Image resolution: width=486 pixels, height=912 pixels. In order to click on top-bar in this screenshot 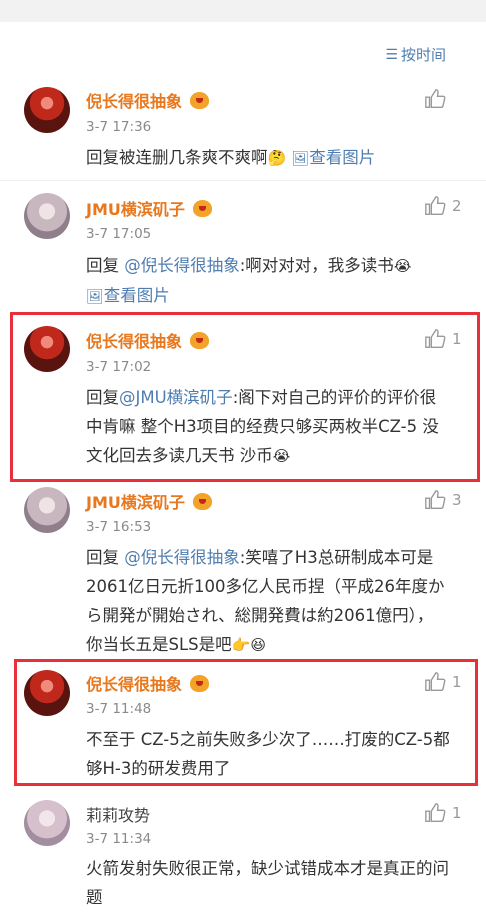, I will do `click(243, 11)`.